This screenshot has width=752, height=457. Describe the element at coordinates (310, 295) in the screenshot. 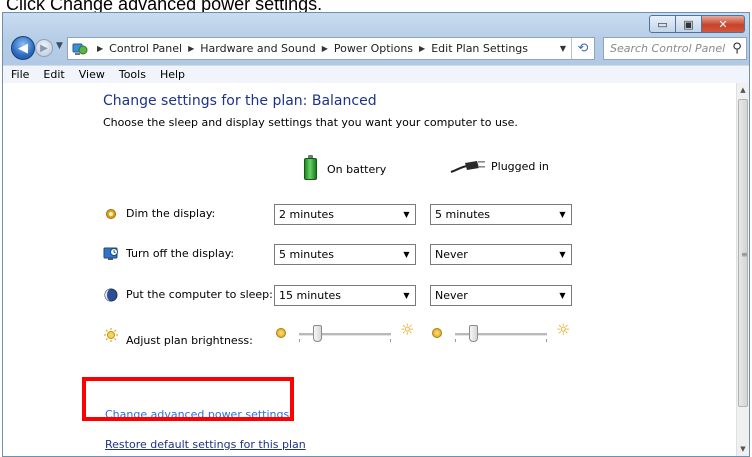

I see `sleep-battery-value: 15 minutes` at that location.